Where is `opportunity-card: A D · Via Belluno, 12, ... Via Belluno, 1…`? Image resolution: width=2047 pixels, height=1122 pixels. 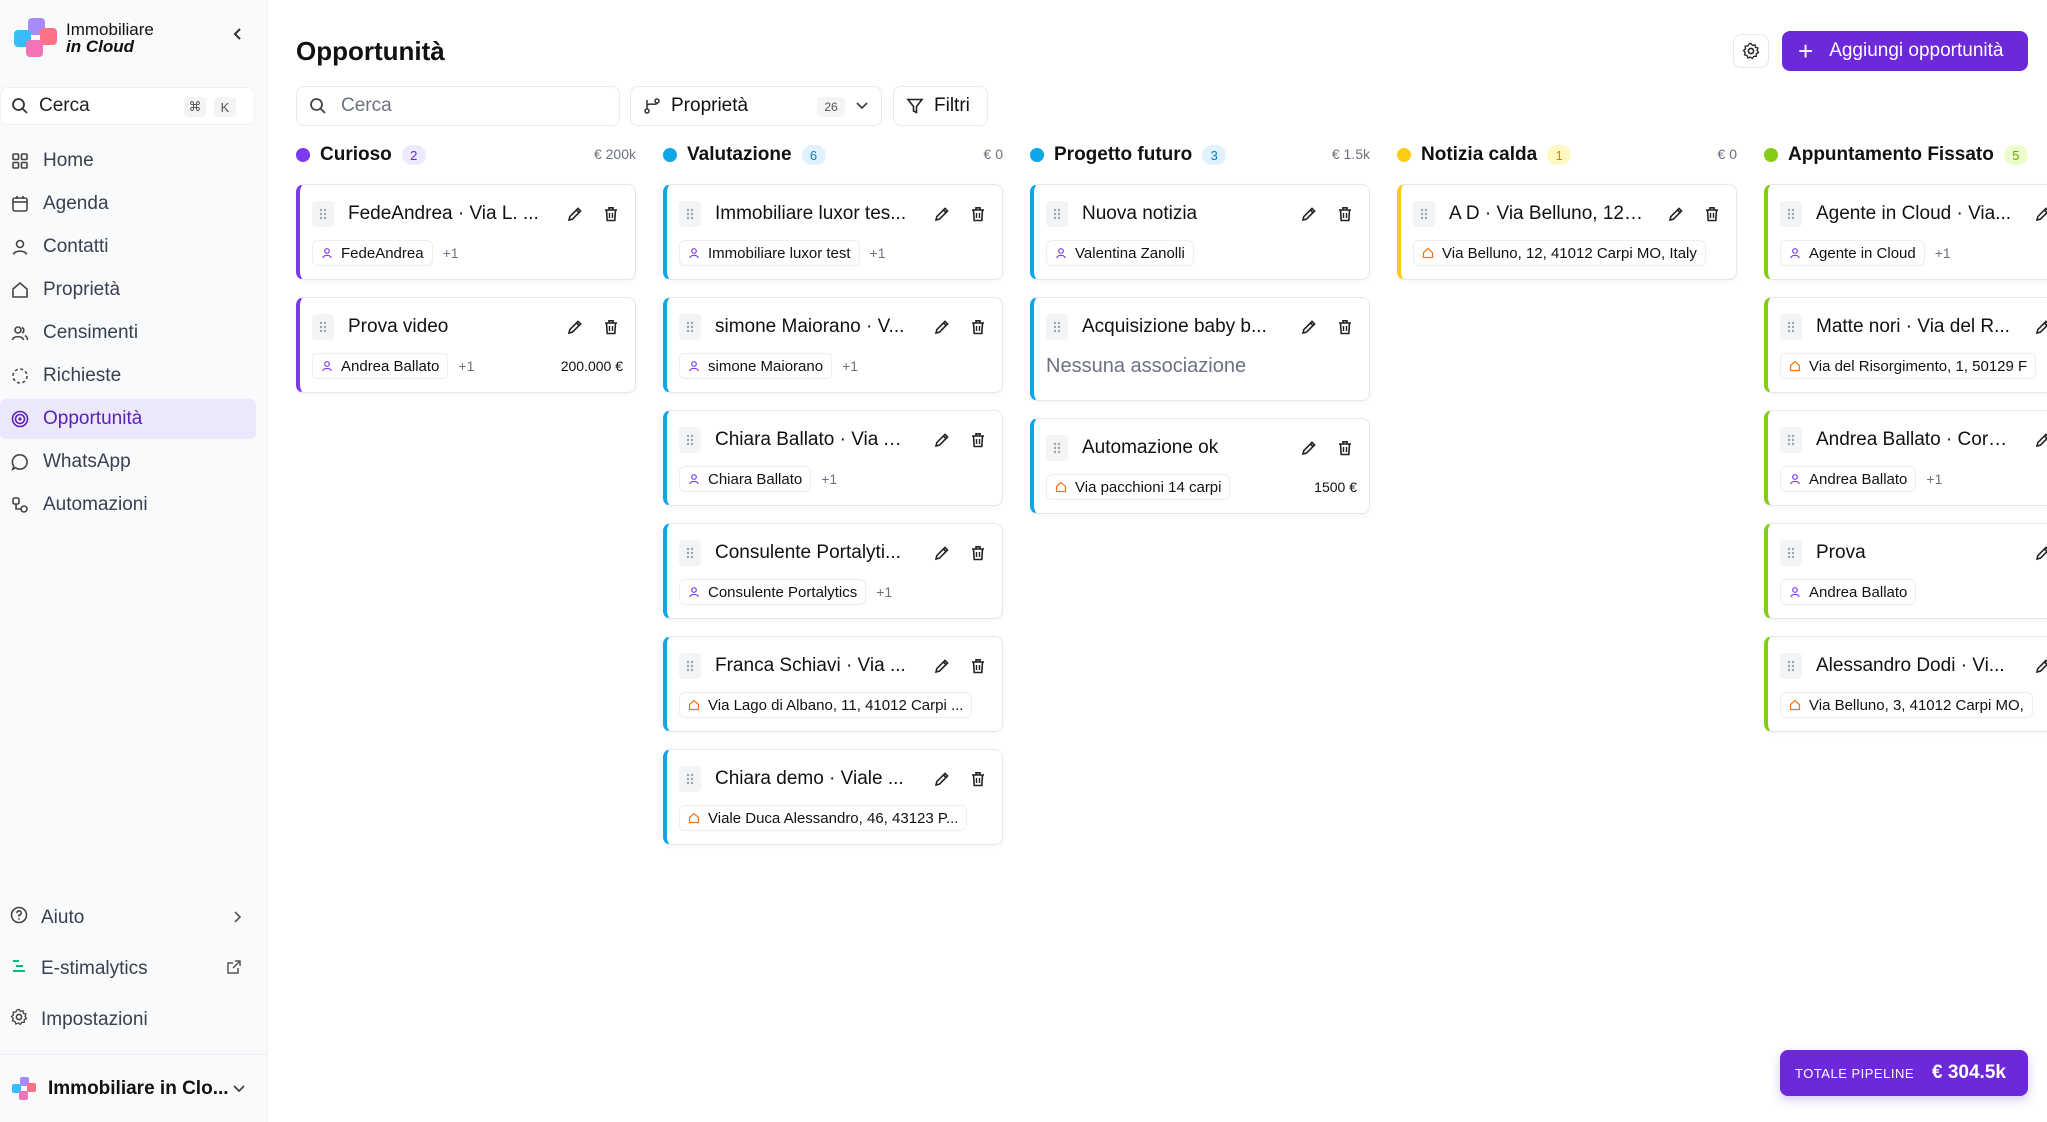 opportunity-card: A D · Via Belluno, 12, ... Via Belluno, 1… is located at coordinates (1567, 232).